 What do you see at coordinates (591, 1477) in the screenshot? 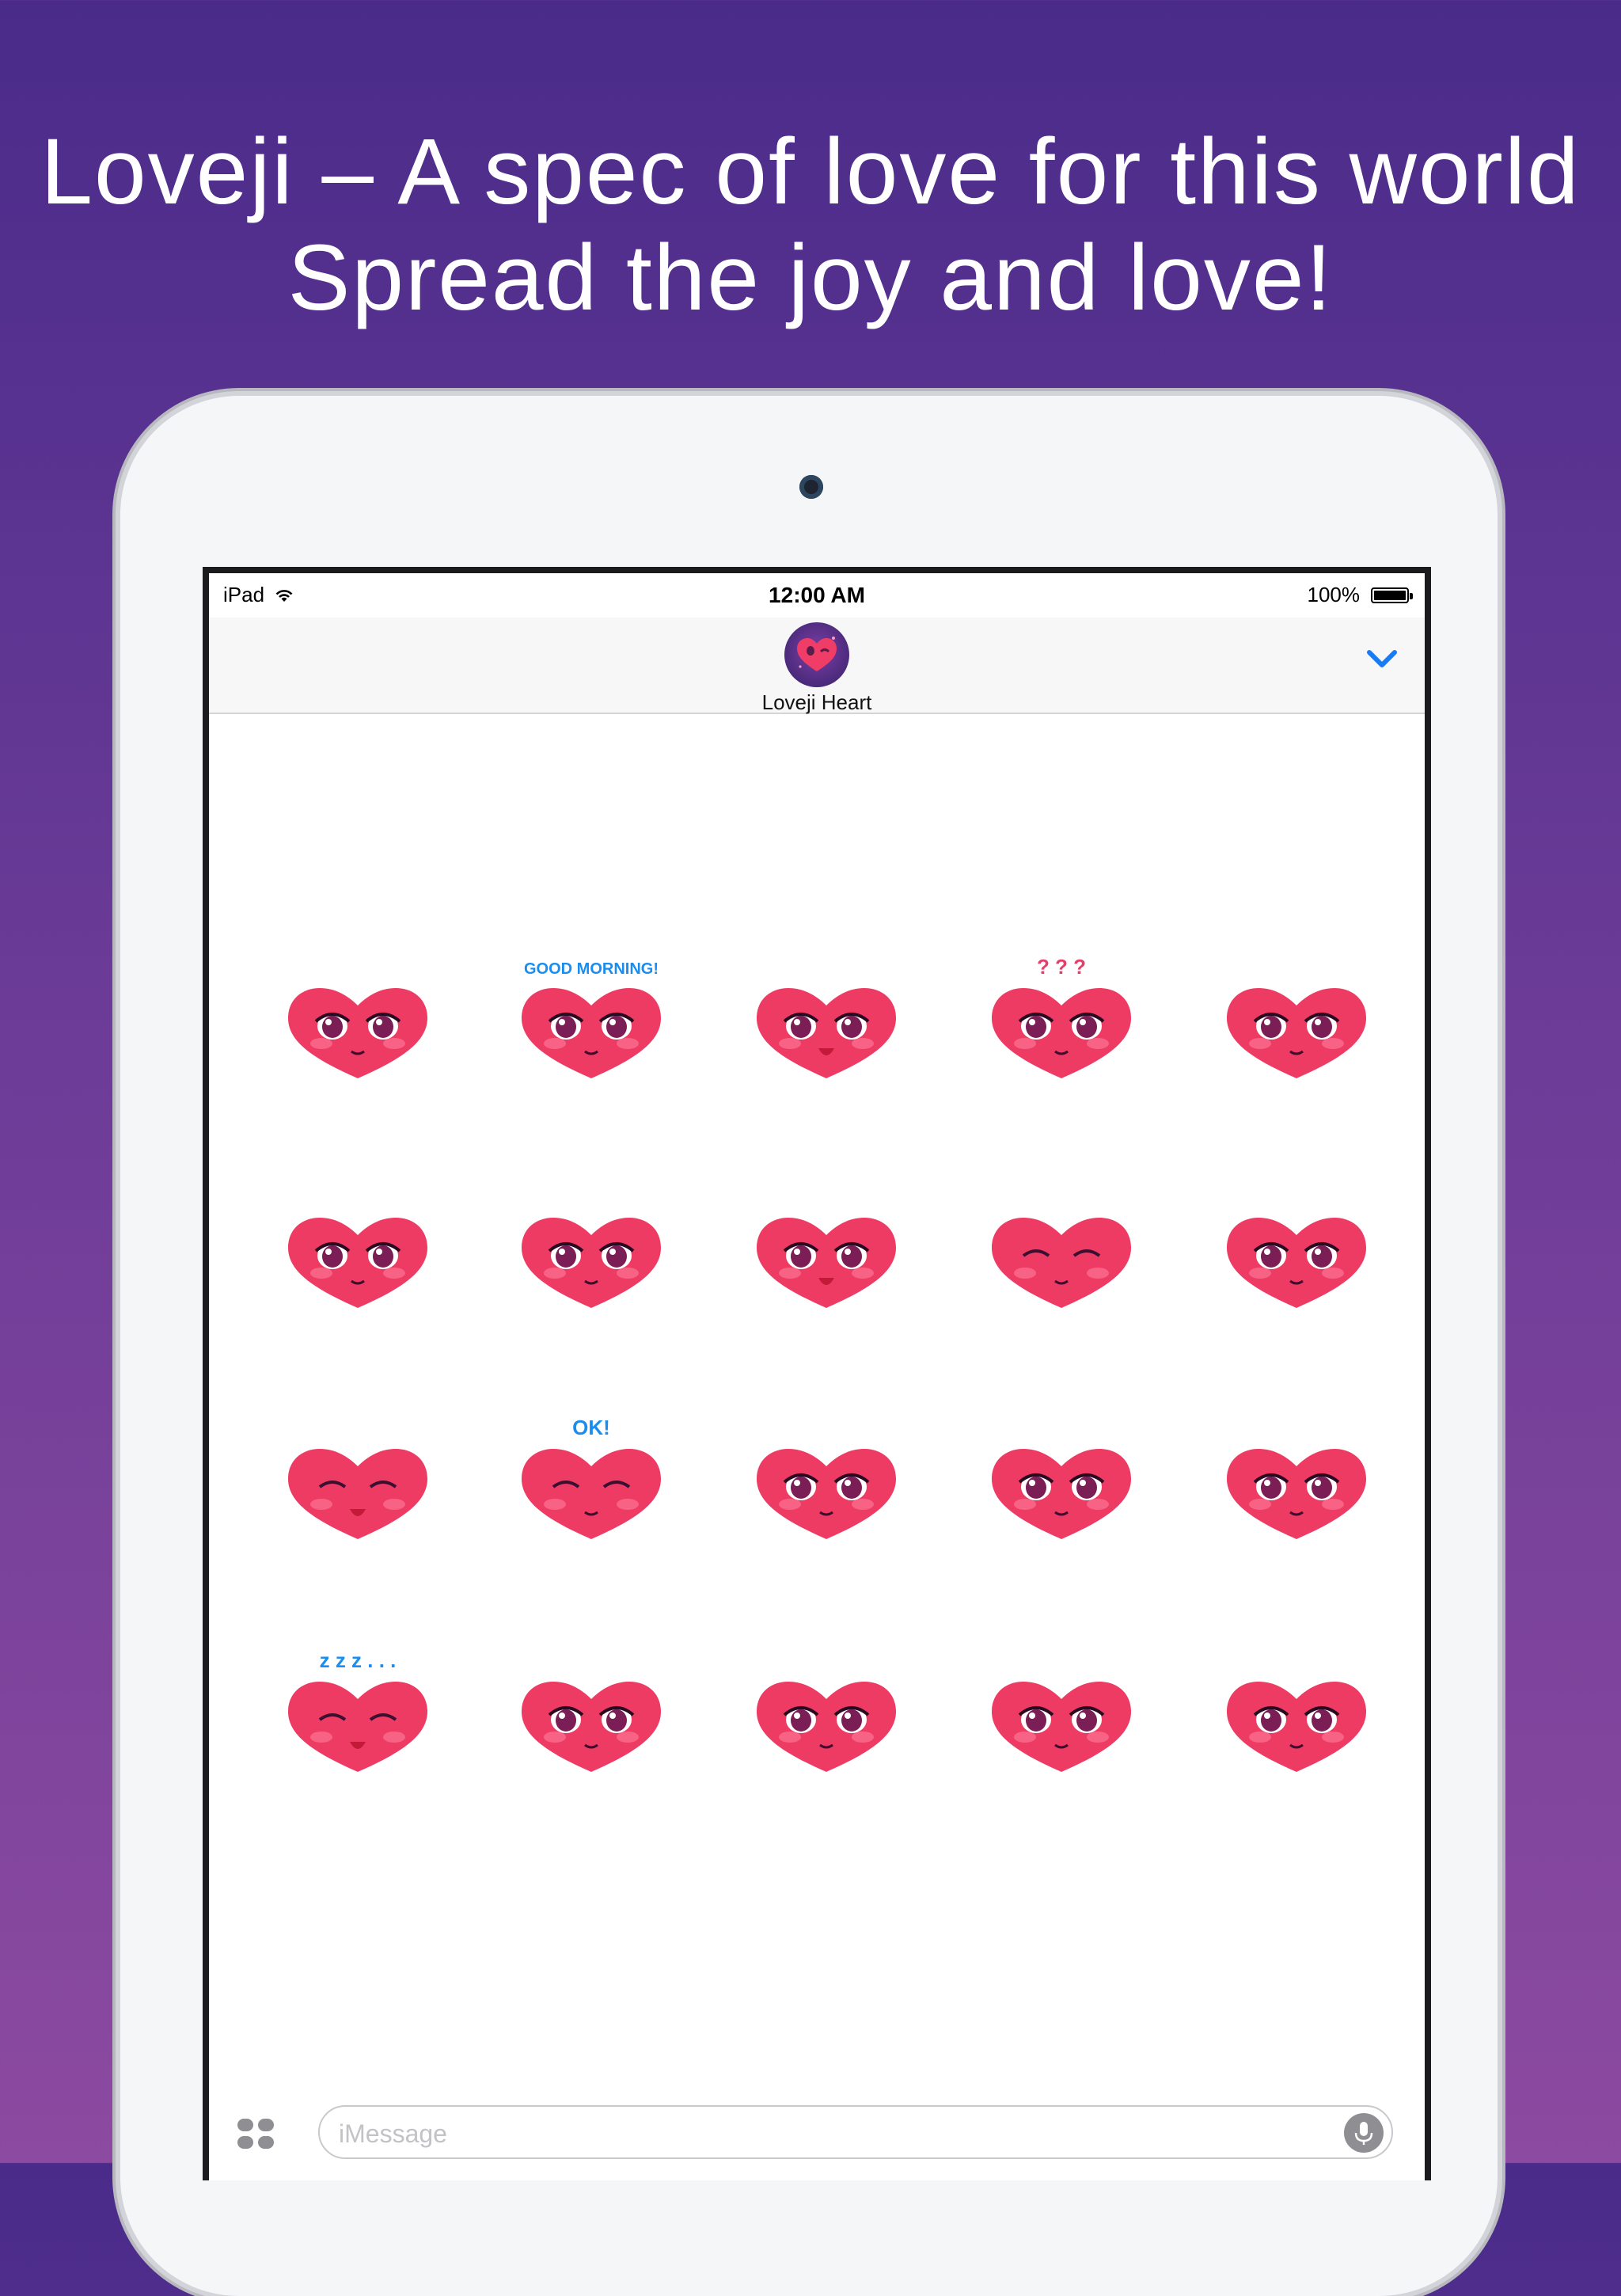
I see `heart-face-icon: OK!` at bounding box center [591, 1477].